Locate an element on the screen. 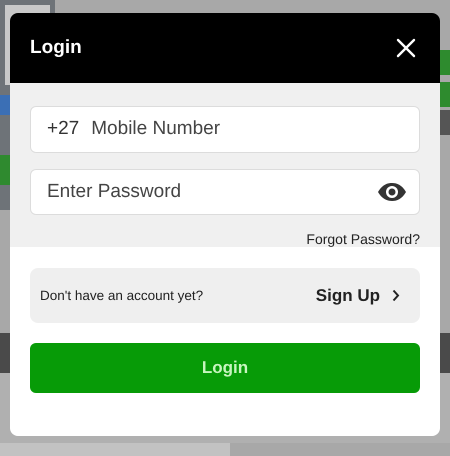 The width and height of the screenshot is (450, 456). phone-field: +27 Mobile Number is located at coordinates (225, 129).